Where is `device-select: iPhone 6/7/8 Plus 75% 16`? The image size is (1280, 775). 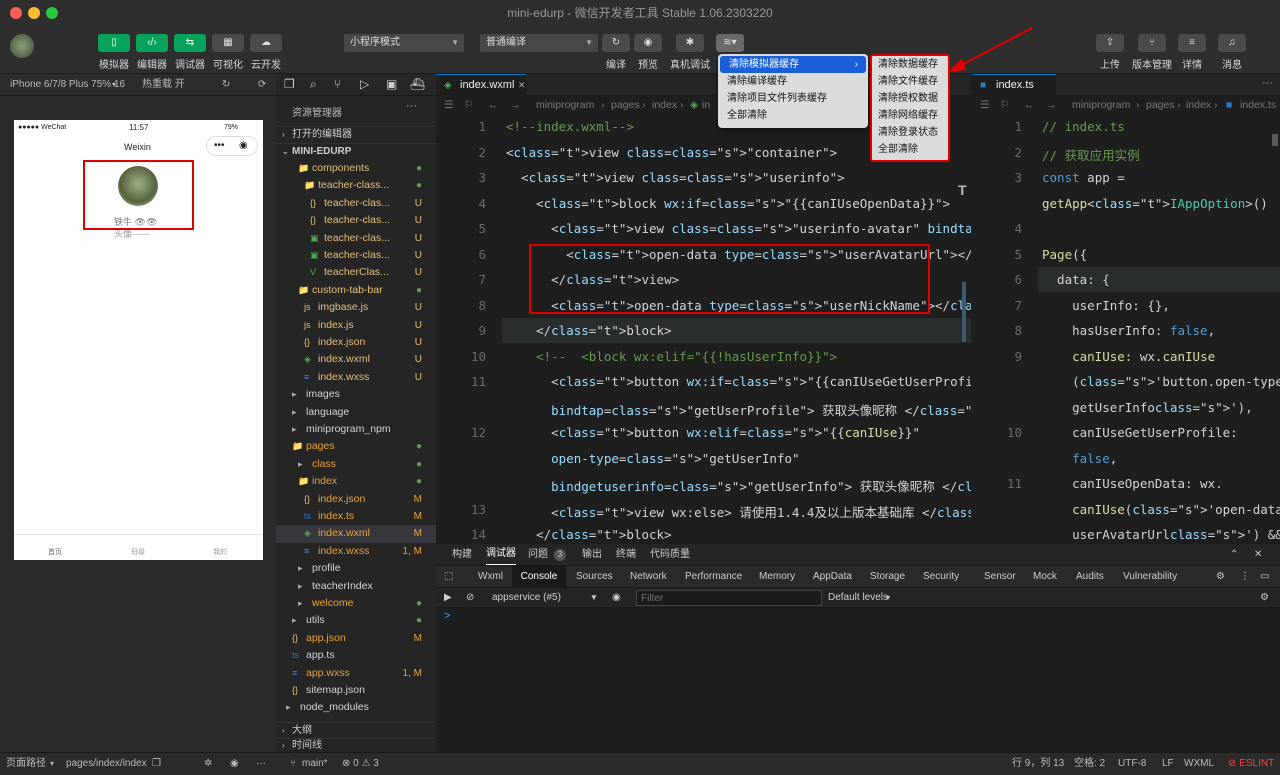
device-select: iPhone 6/7/8 Plus 75% 16 is located at coordinates (67, 85).